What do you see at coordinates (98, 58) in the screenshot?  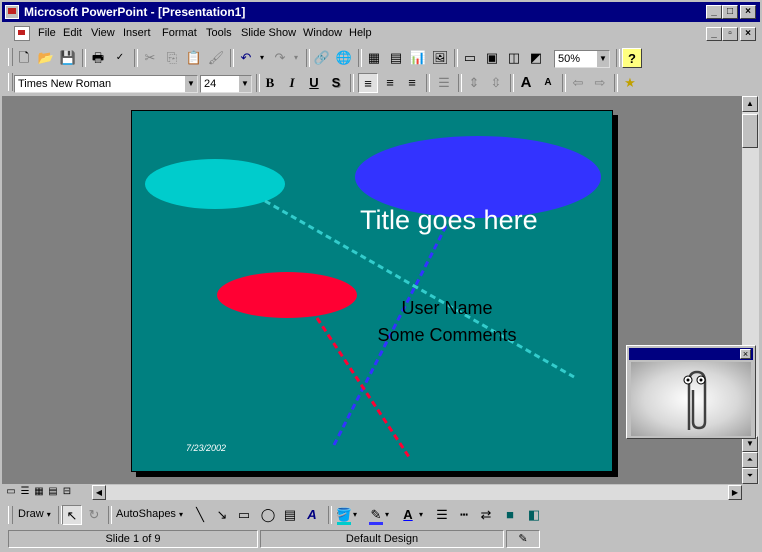 I see `print-icon: 🖶` at bounding box center [98, 58].